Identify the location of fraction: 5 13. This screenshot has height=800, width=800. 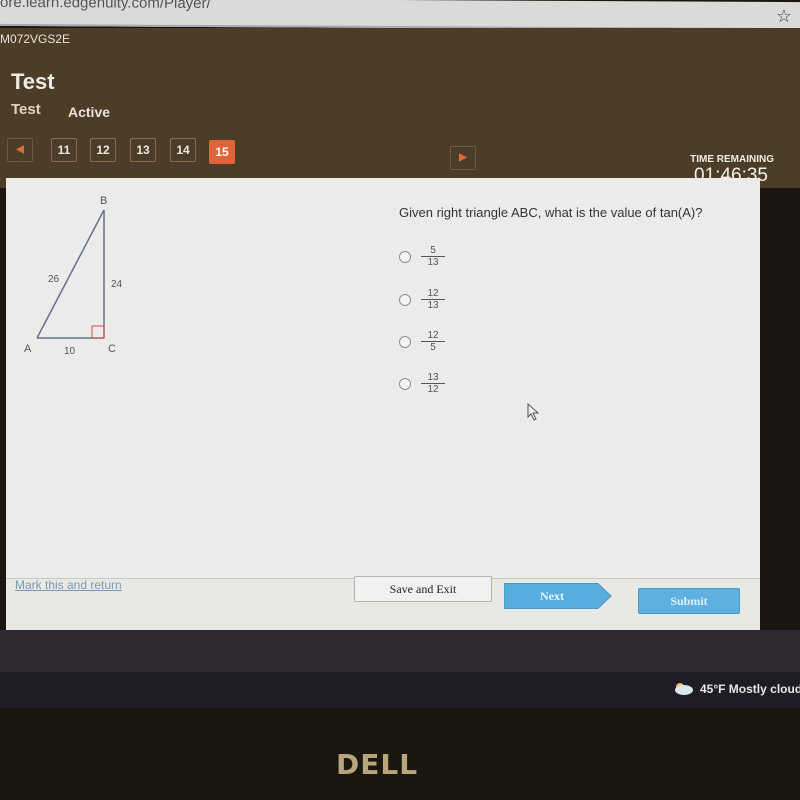
(433, 256).